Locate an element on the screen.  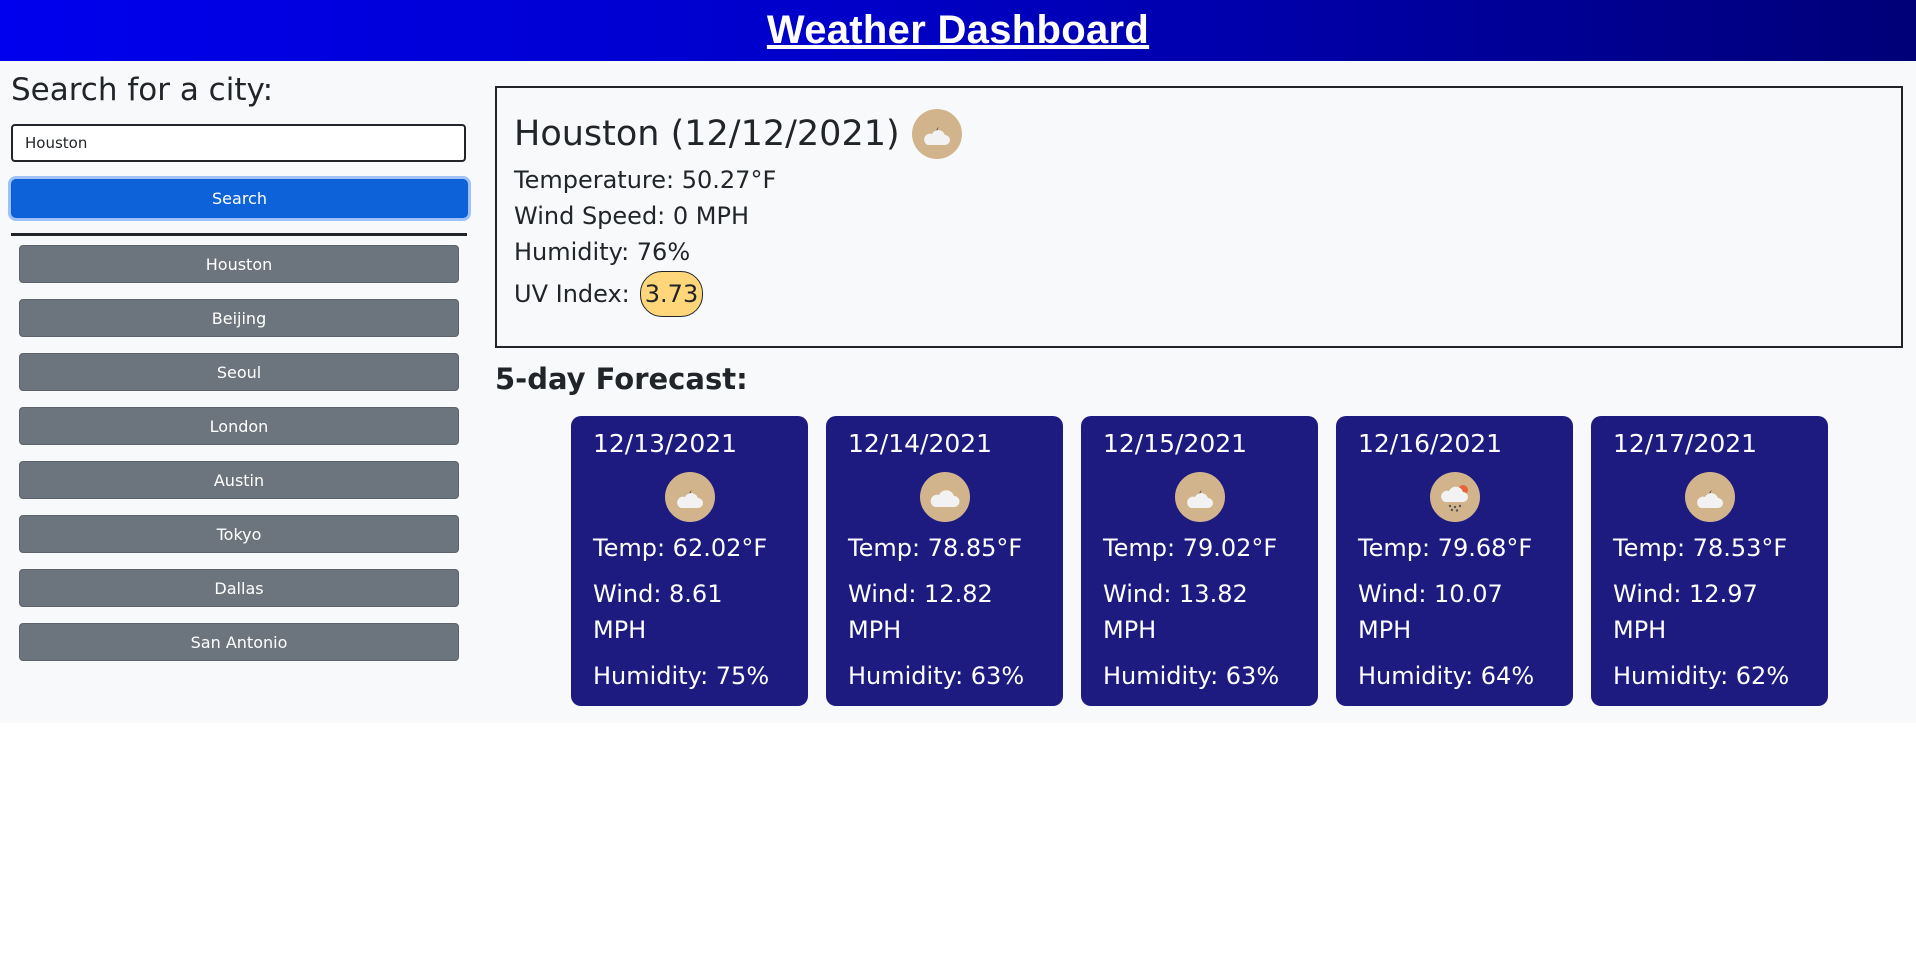
history-city-button: Beijing is located at coordinates (239, 318).